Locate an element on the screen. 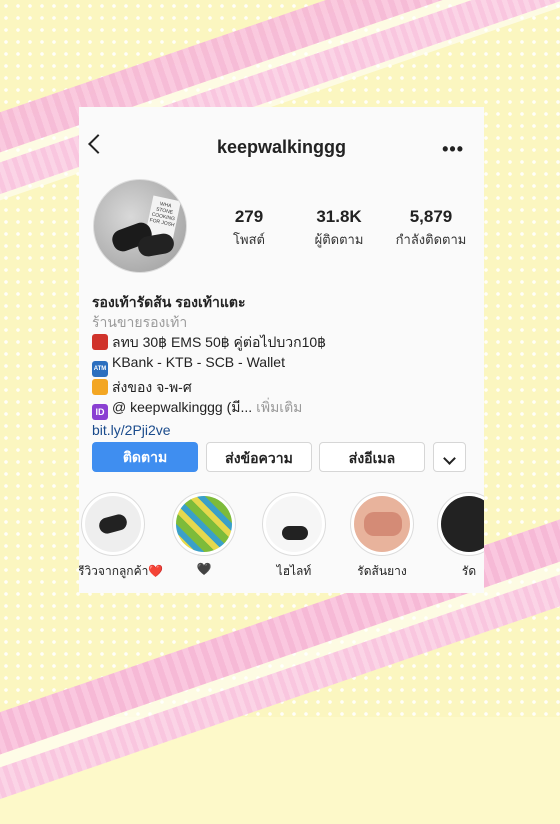 The image size is (560, 824). bio-line-banks: ATM KBank - KTB - SCB - Wallet is located at coordinates (284, 364).